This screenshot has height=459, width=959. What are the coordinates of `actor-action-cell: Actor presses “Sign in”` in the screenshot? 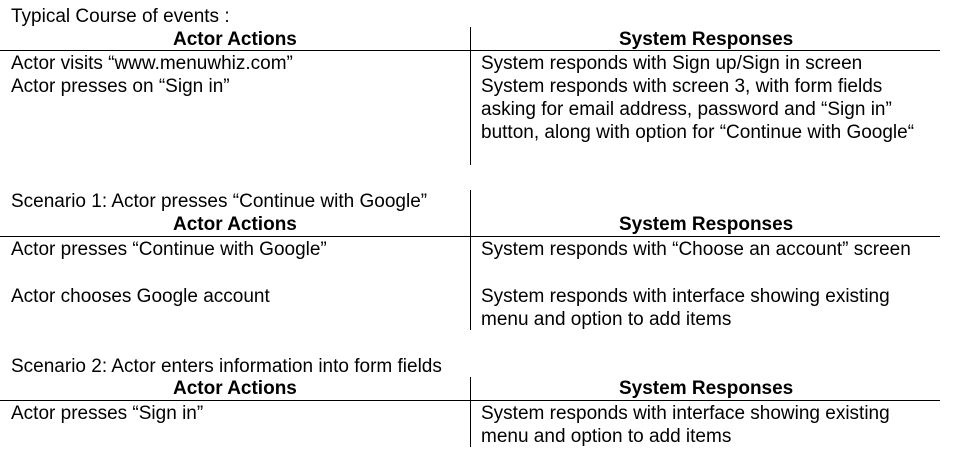 It's located at (107, 413).